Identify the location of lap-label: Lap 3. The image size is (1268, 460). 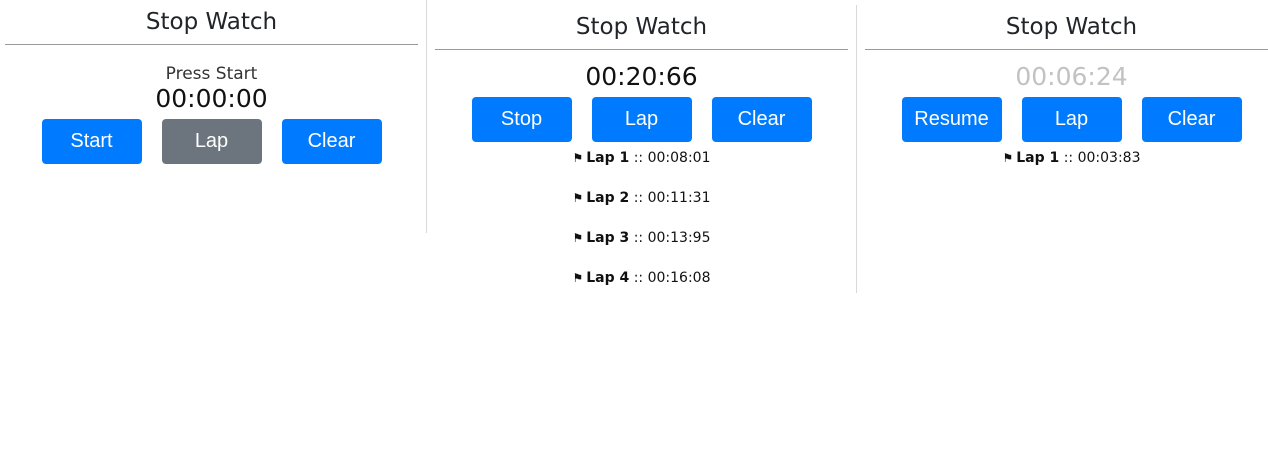
(608, 238).